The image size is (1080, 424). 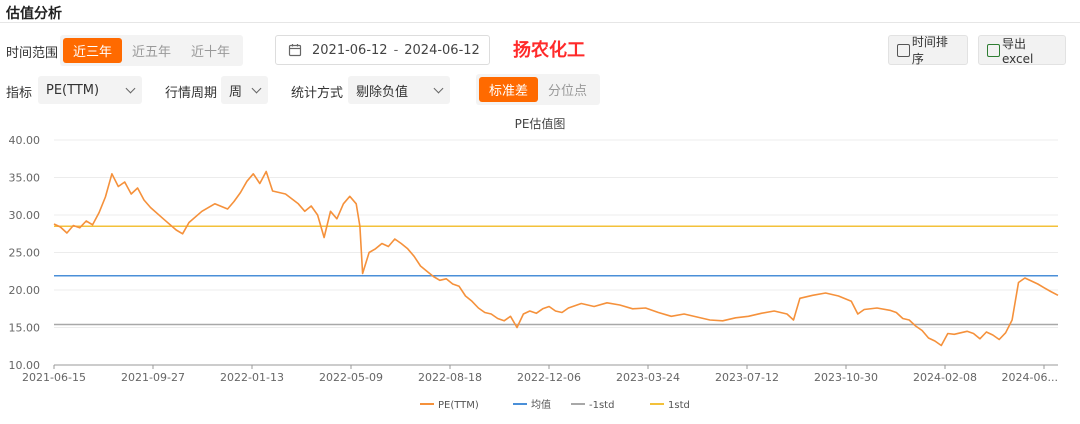 What do you see at coordinates (252, 377) in the screenshot?
I see `x-tick-label: 2022-01-13` at bounding box center [252, 377].